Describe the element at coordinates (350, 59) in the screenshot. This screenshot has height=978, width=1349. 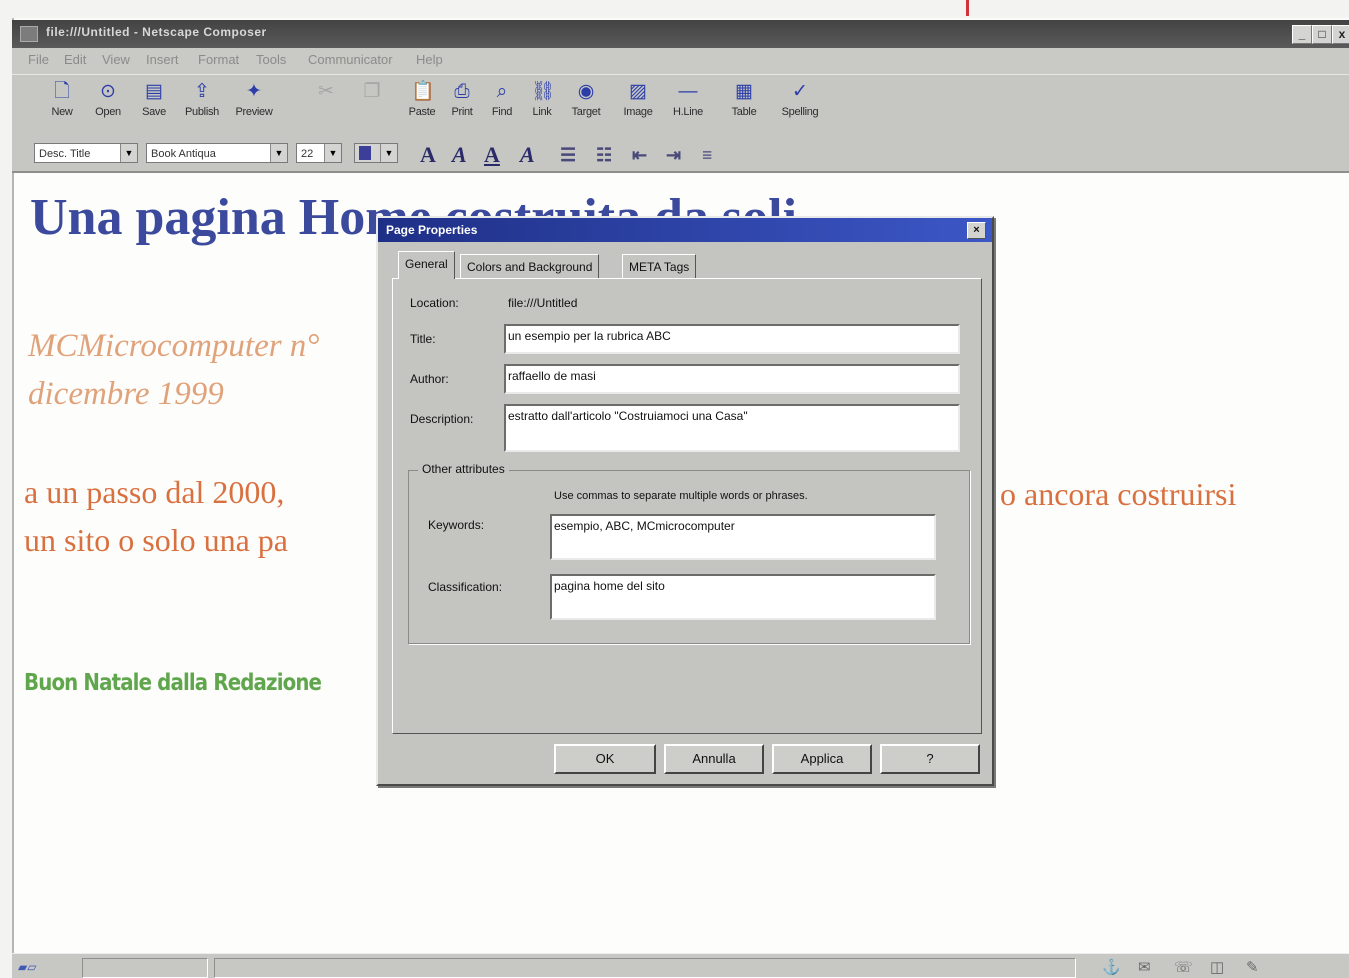
I see `menu-communicator: Communicator` at that location.